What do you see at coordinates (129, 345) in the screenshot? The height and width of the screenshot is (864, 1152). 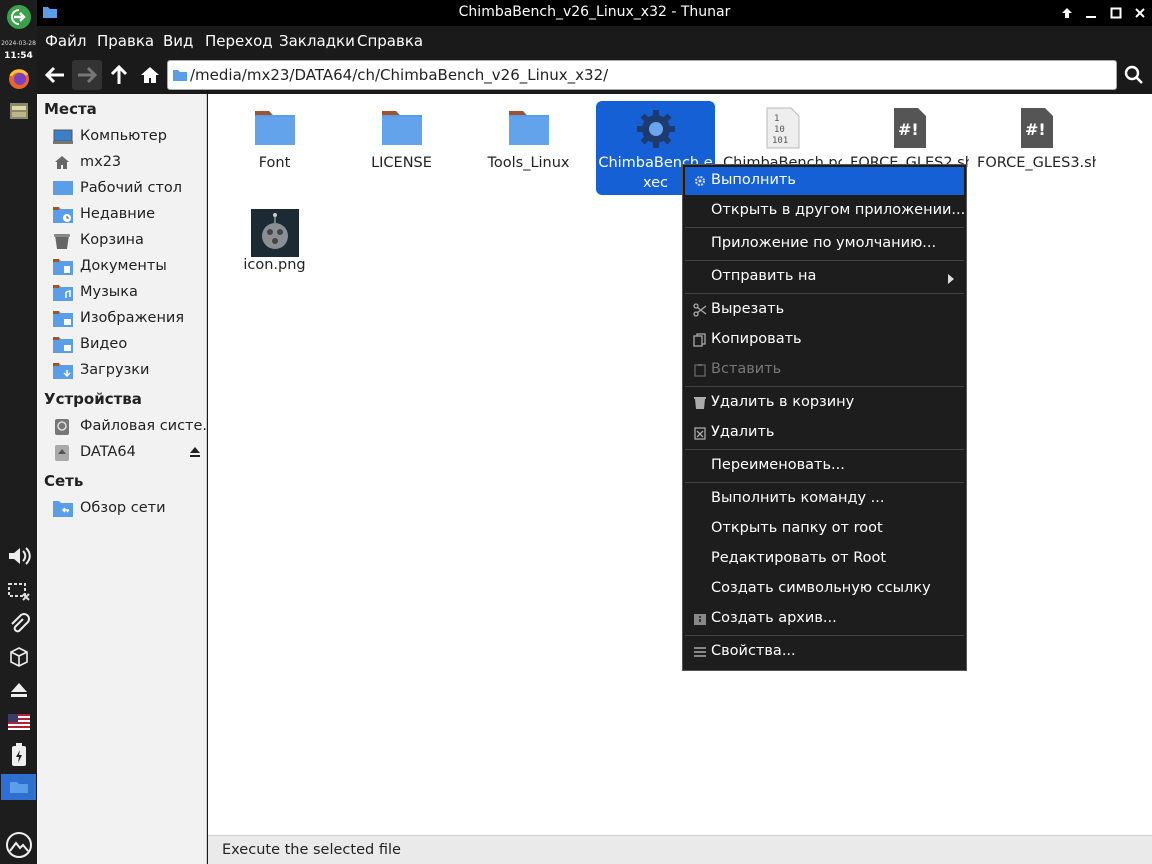 I see `sidebar-item-videos: Видео` at bounding box center [129, 345].